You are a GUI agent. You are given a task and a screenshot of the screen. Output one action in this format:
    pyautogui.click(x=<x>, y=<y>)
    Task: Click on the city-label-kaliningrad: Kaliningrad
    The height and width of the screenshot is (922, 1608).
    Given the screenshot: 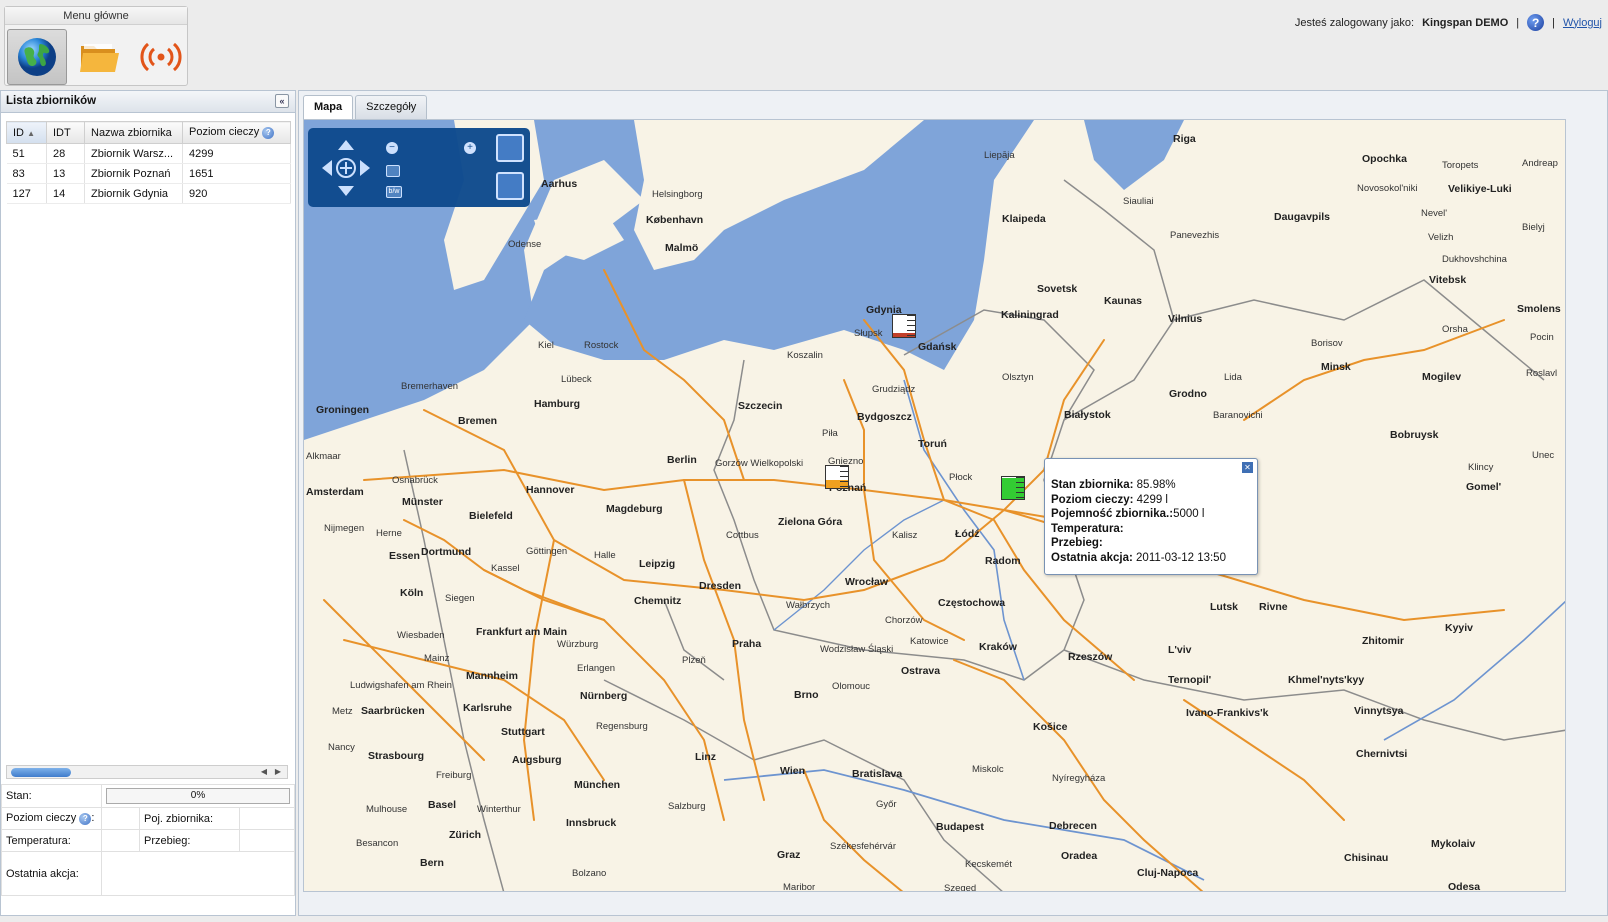 What is the action you would take?
    pyautogui.click(x=1030, y=315)
    